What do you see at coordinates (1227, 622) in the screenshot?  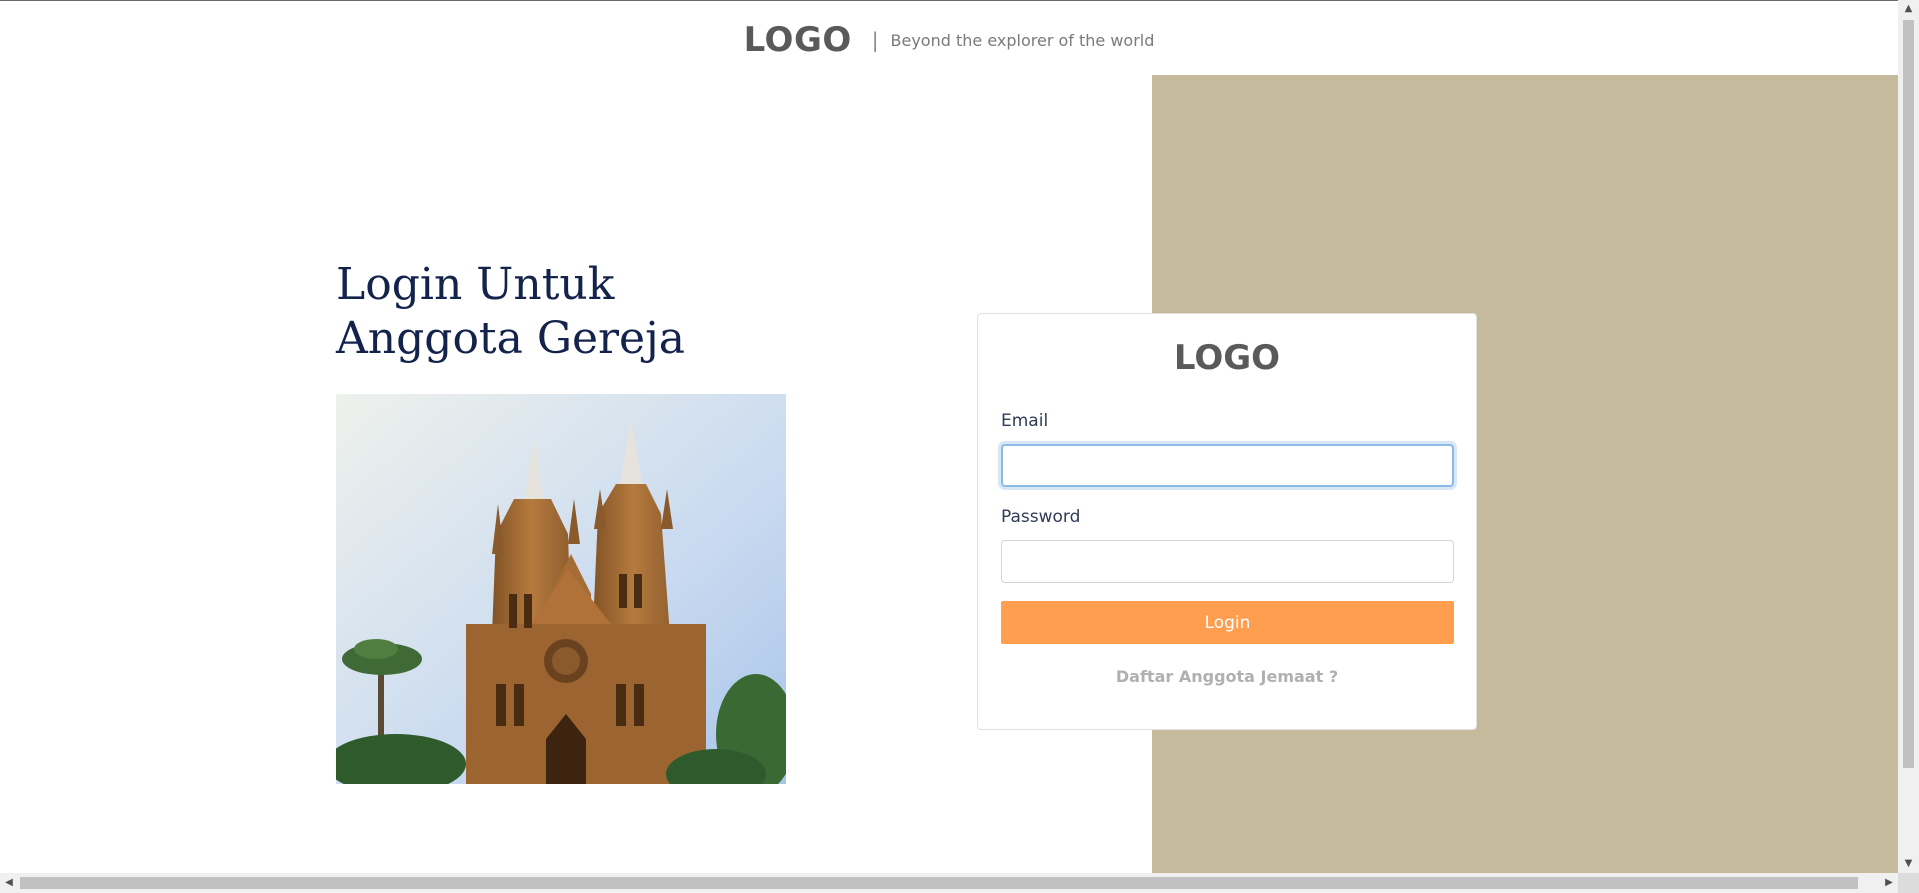 I see `login-button: Login` at bounding box center [1227, 622].